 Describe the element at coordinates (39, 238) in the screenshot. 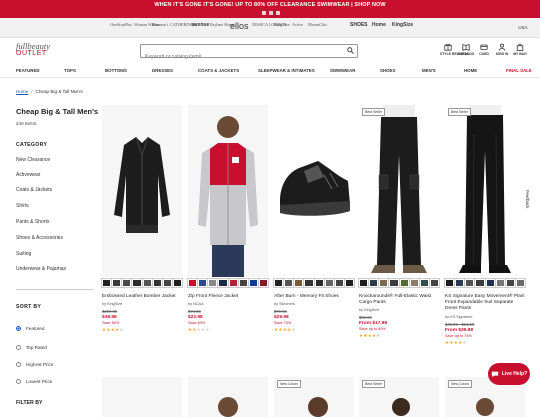

I see `category-shoes-accessories: Shoes & Accessories` at that location.